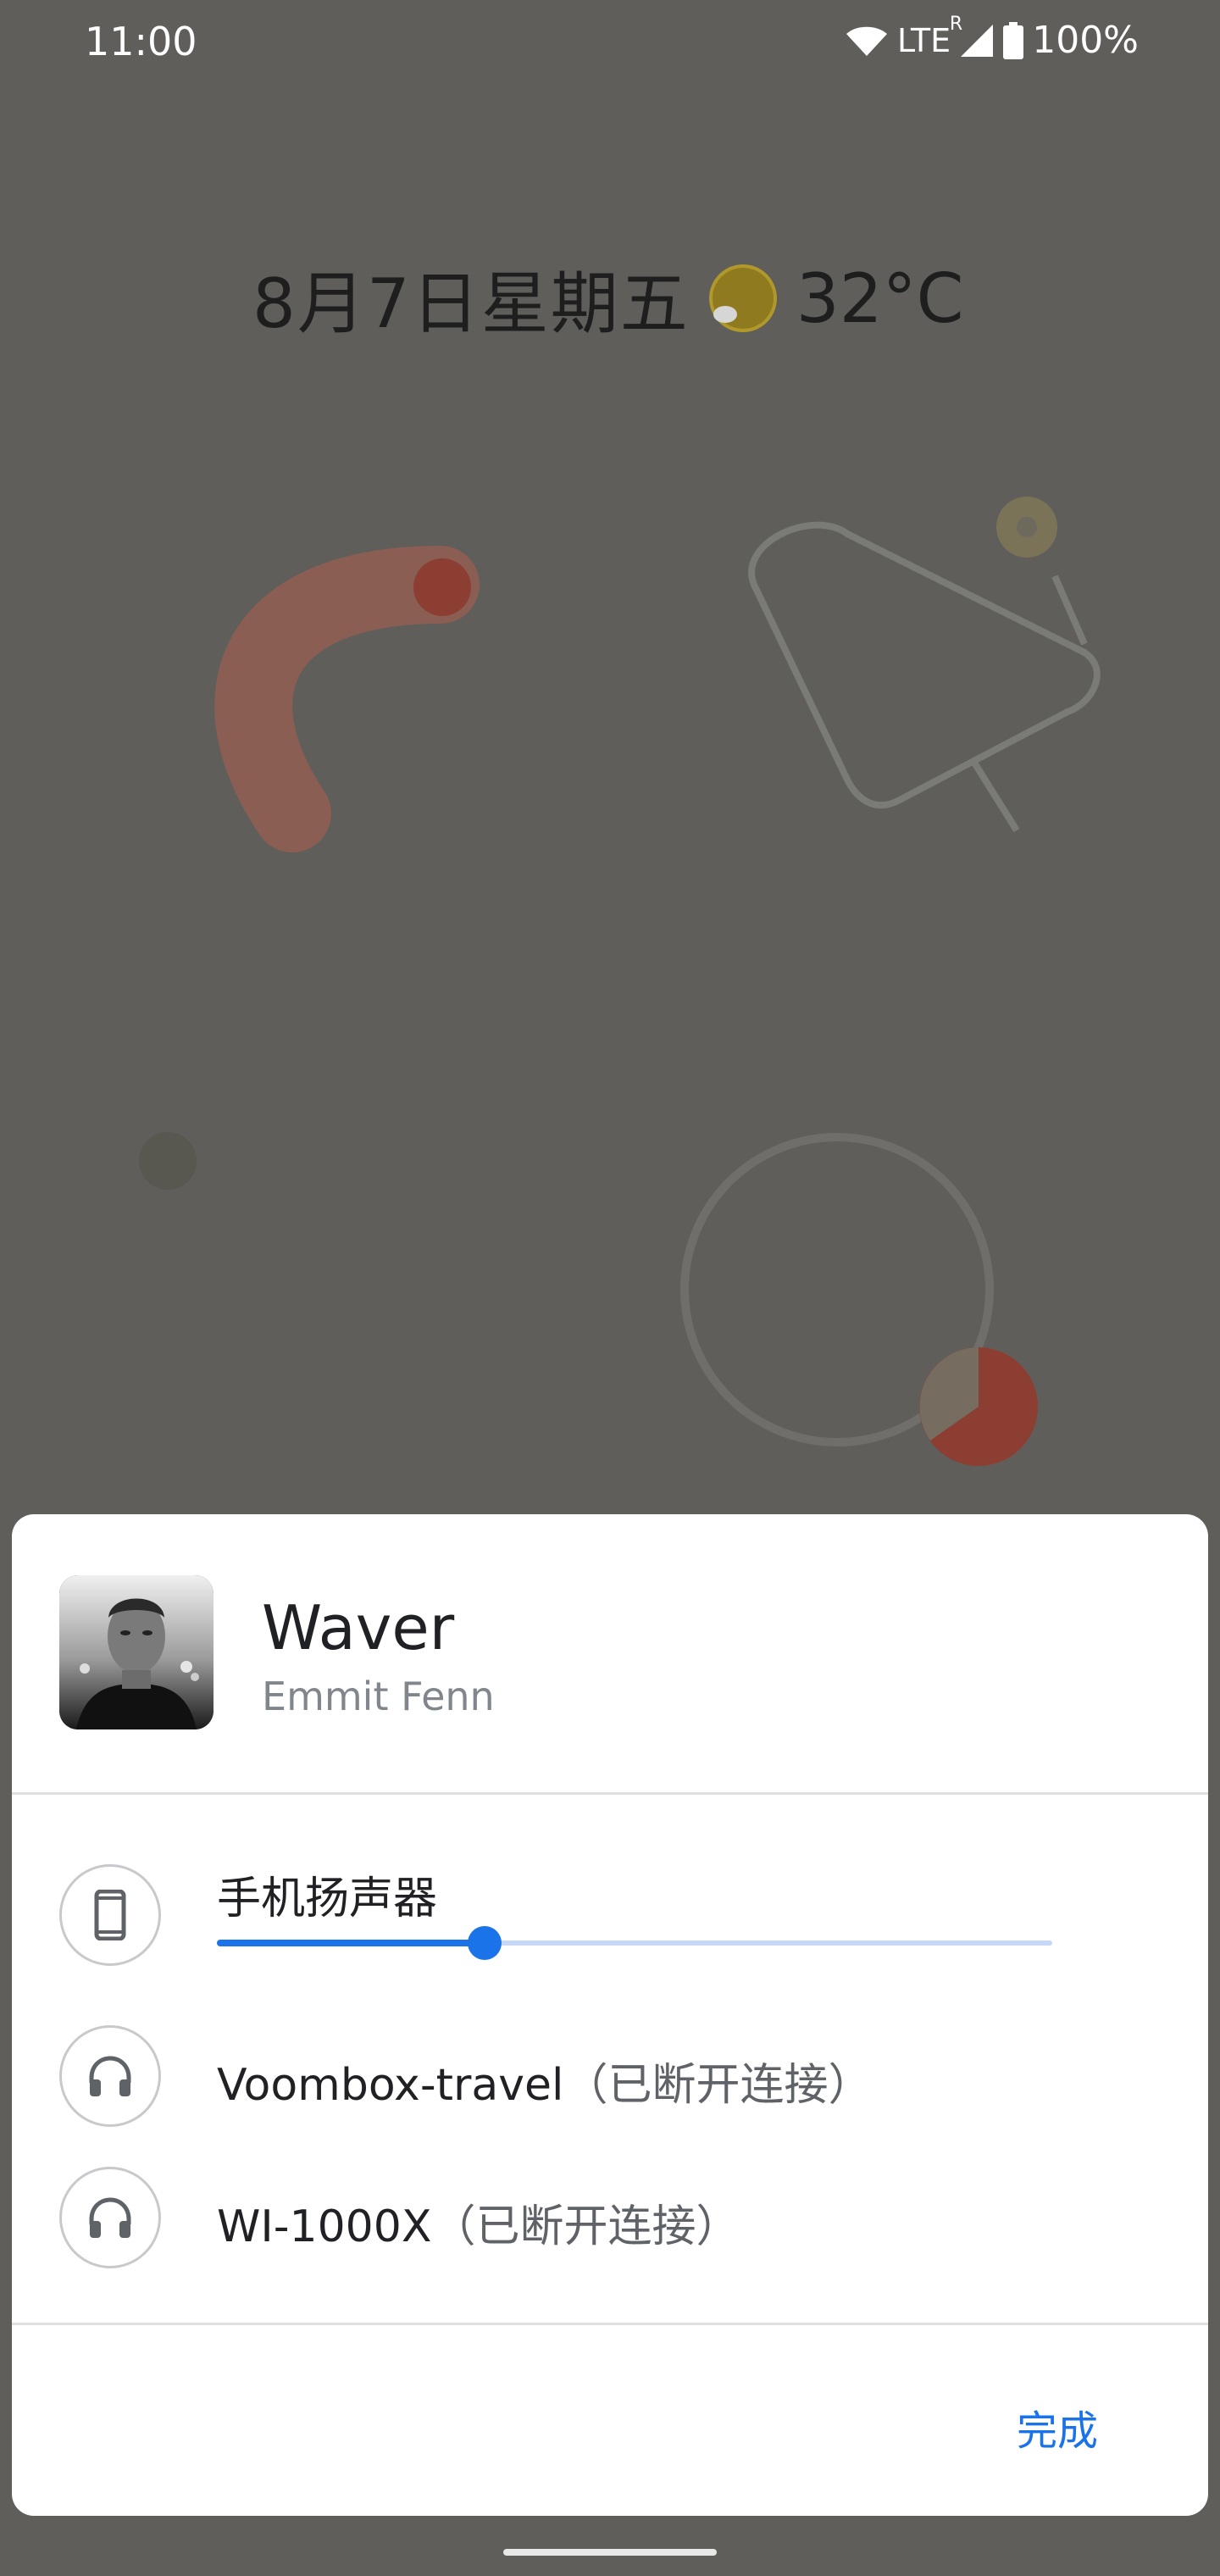 This screenshot has width=1220, height=2576. What do you see at coordinates (610, 2552) in the screenshot?
I see `gesture-nav-handle` at bounding box center [610, 2552].